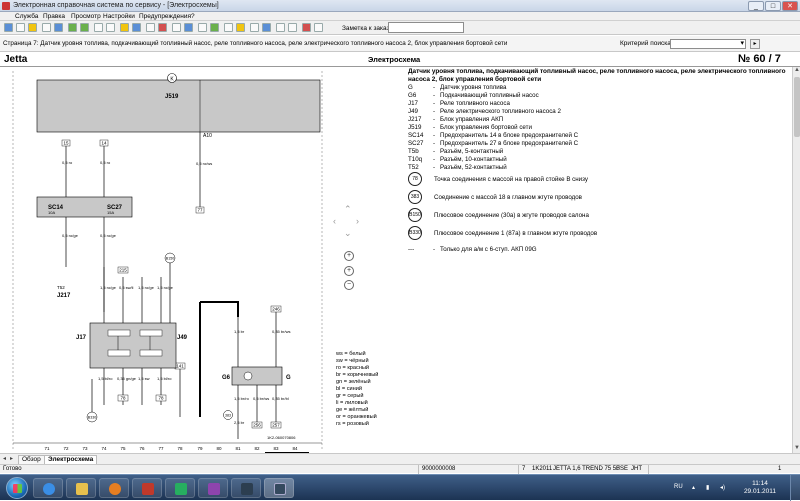  What do you see at coordinates (240, 27) in the screenshot?
I see `toolbar-bookmark-icon` at bounding box center [240, 27].